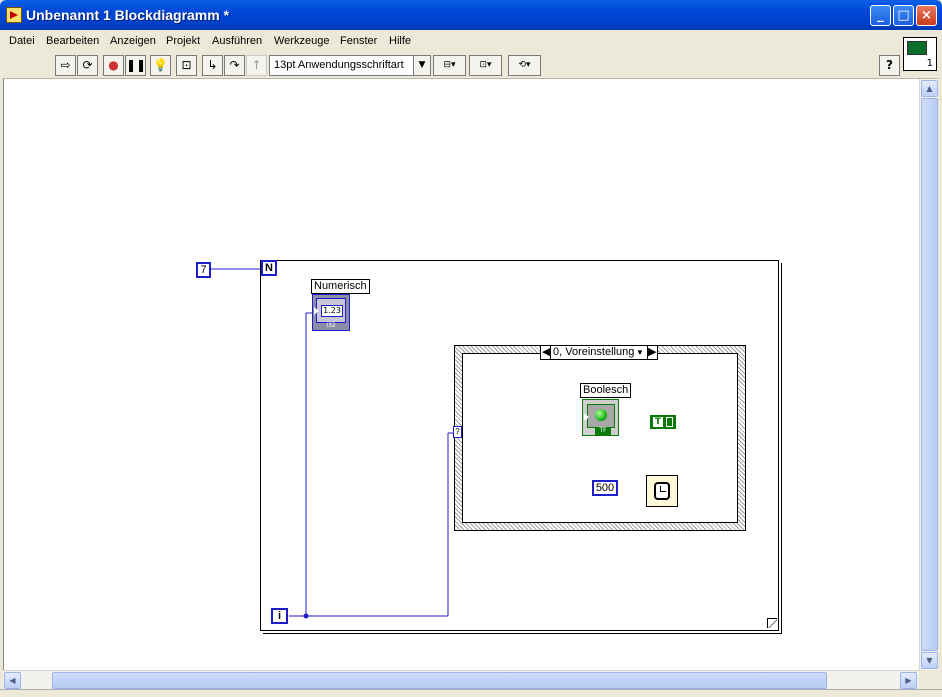  I want to click on pause-icon: ❚❚, so click(135, 65).